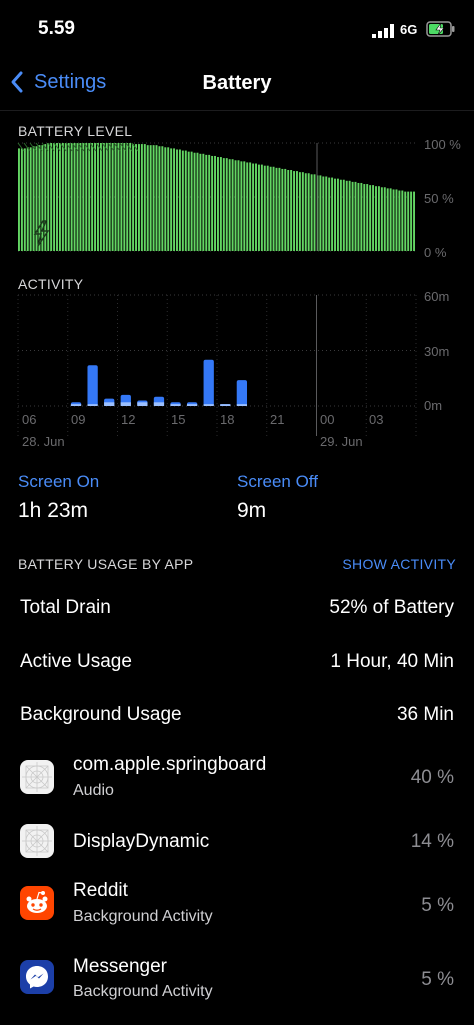 The width and height of the screenshot is (474, 1025). Describe the element at coordinates (237, 905) in the screenshot. I see `app-row-reddit: Reddit Background Activity 5 %` at that location.